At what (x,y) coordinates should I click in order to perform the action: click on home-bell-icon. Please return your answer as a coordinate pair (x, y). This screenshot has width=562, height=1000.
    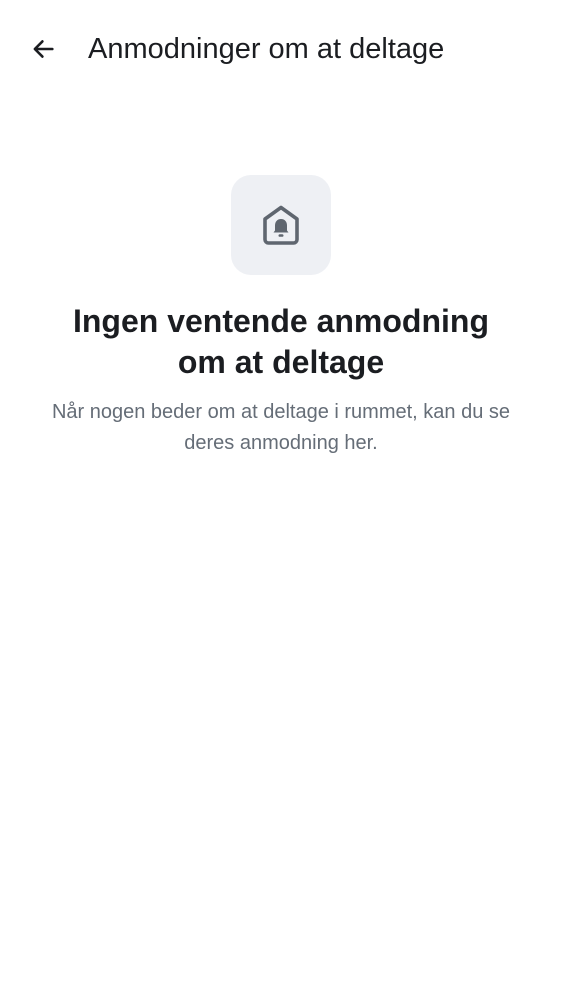
    Looking at the image, I should click on (281, 225).